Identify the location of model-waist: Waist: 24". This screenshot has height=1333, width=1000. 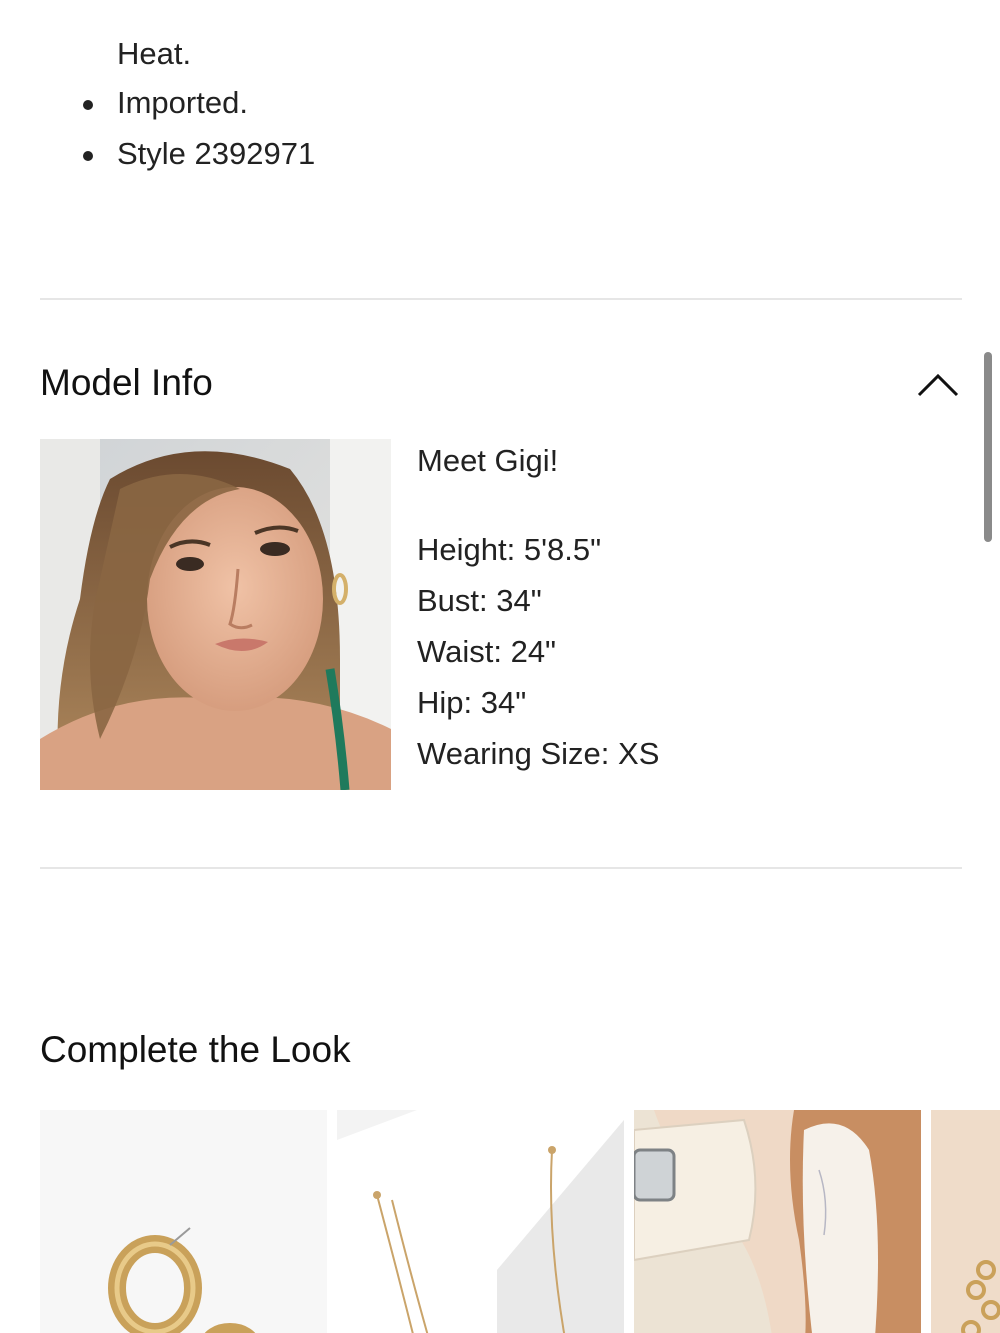
(487, 651).